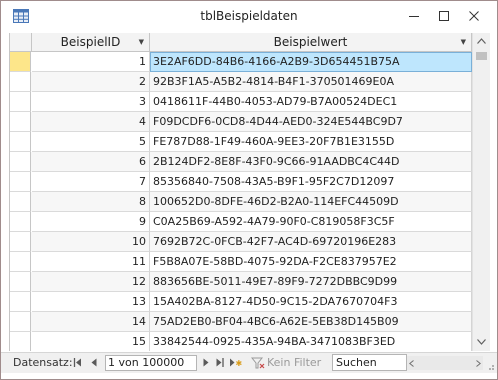 The height and width of the screenshot is (380, 498). What do you see at coordinates (311, 262) in the screenshot?
I see `cell-beispielwert: F5B8A07E-58BD-4075-92DA-F2CE837957E2` at bounding box center [311, 262].